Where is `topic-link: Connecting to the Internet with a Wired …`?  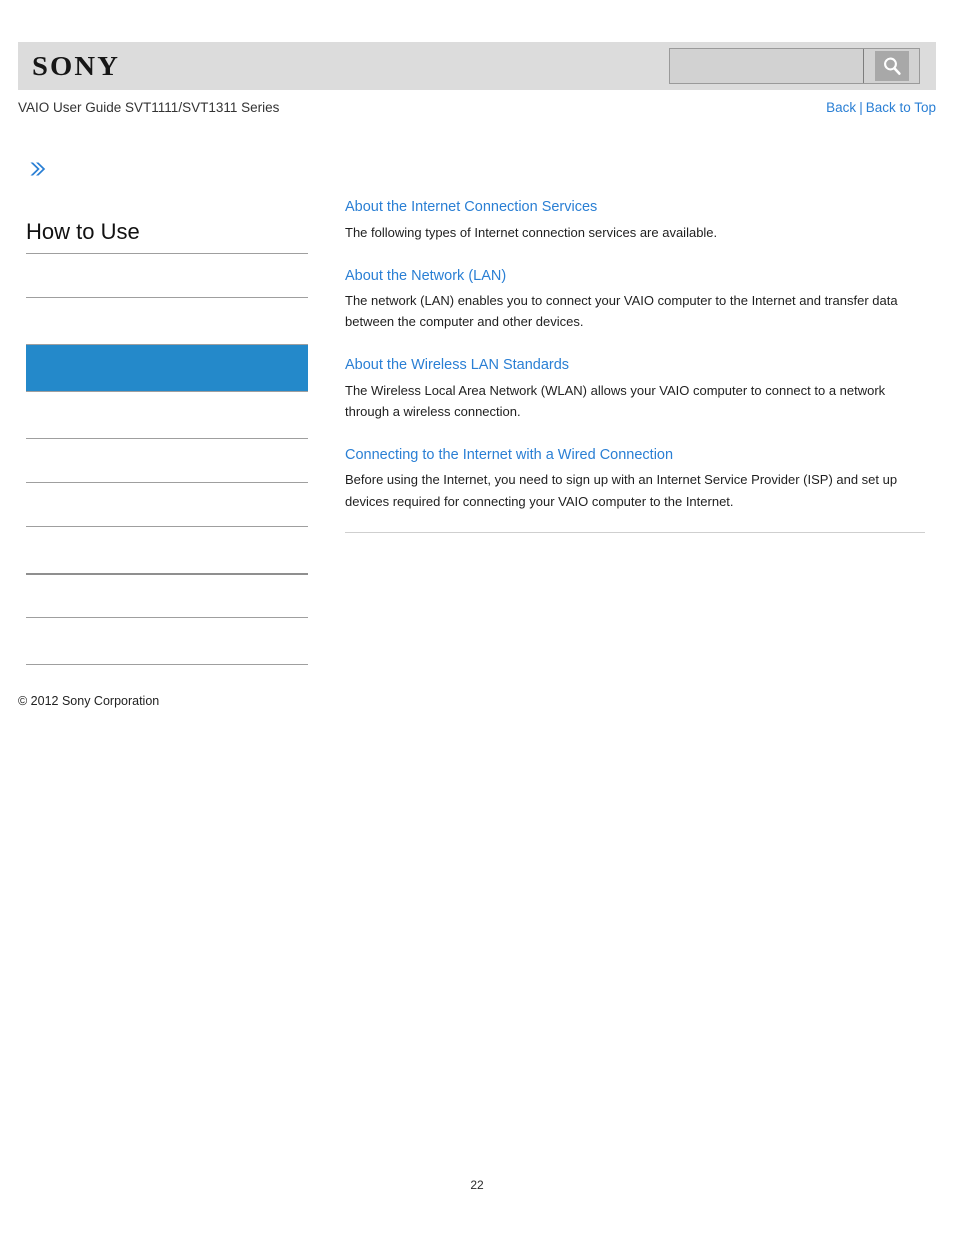
topic-link: Connecting to the Internet with a Wired … is located at coordinates (635, 456).